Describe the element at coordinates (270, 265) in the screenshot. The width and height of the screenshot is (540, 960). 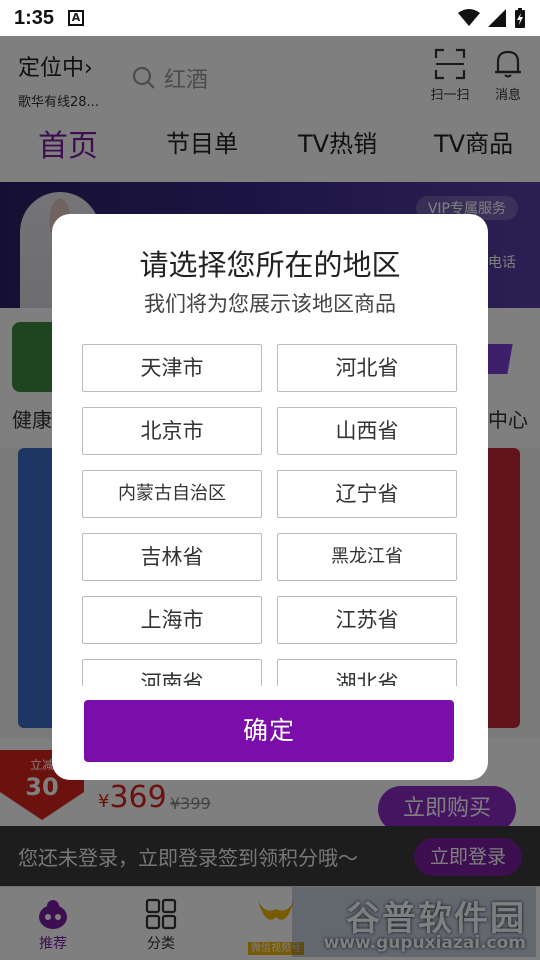
I see `dialog-title: 请选择您所在的地区` at that location.